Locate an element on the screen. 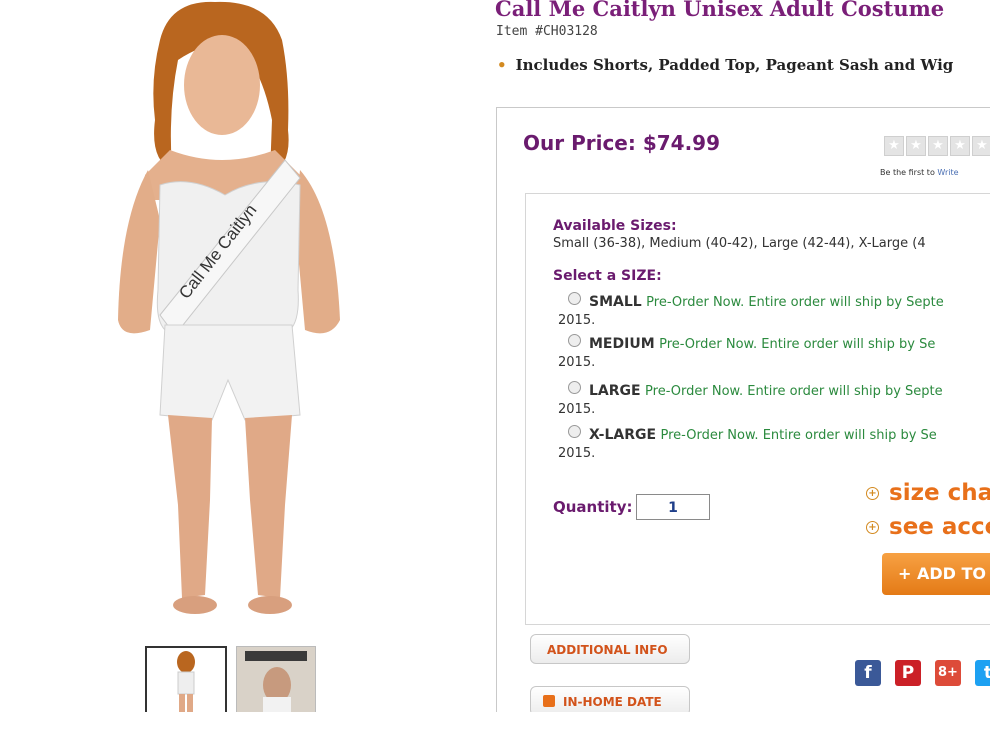 The image size is (990, 742). additional-info-button: ADDITIONAL INFO is located at coordinates (610, 649).